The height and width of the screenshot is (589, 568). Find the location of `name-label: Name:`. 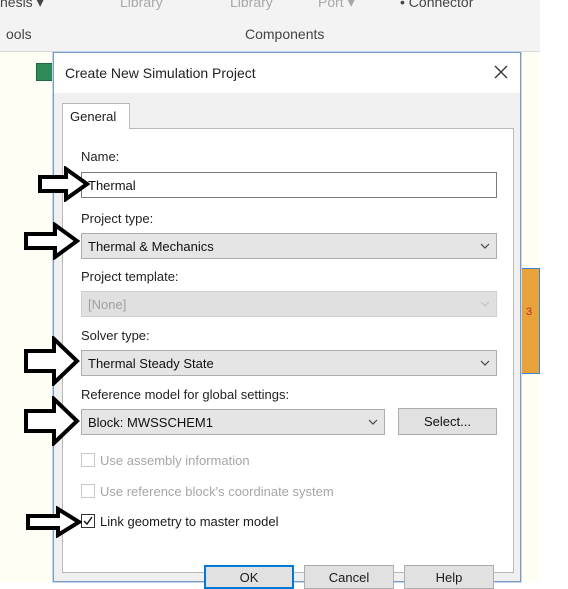

name-label: Name: is located at coordinates (100, 156).